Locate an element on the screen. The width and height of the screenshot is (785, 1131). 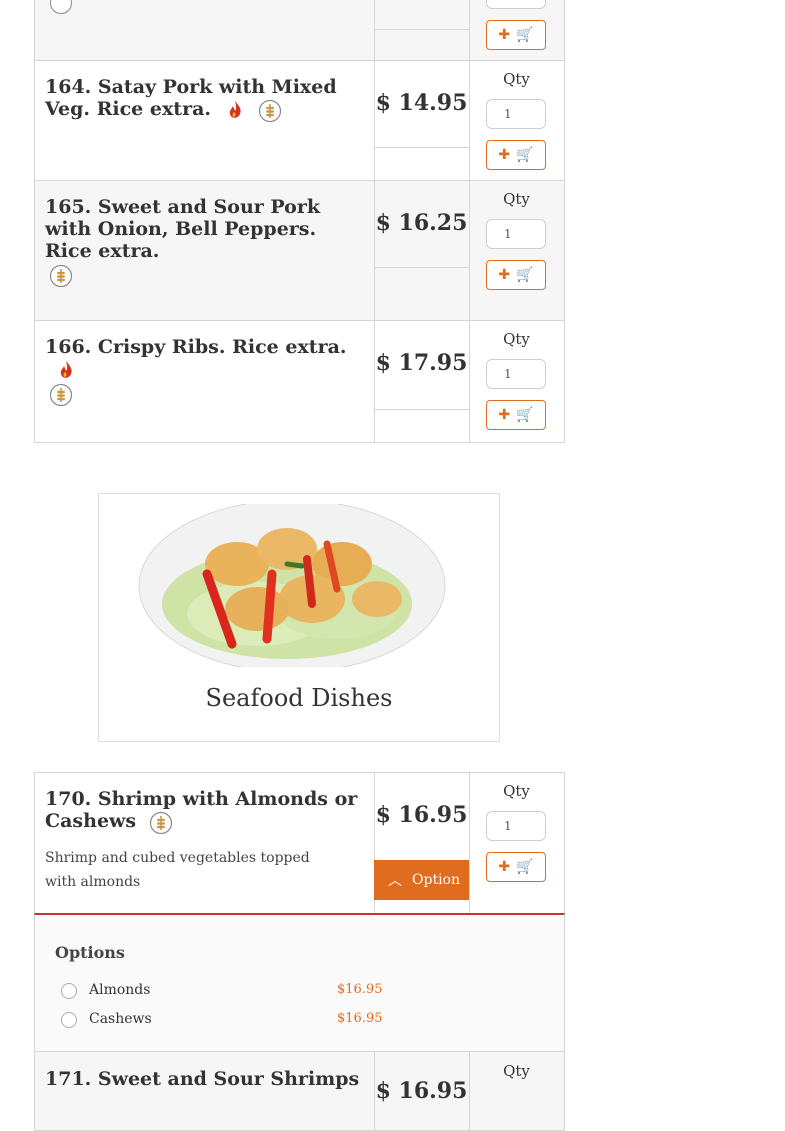
item-price-cell: $ 16.95 ︿ Option is located at coordinates (422, 843).